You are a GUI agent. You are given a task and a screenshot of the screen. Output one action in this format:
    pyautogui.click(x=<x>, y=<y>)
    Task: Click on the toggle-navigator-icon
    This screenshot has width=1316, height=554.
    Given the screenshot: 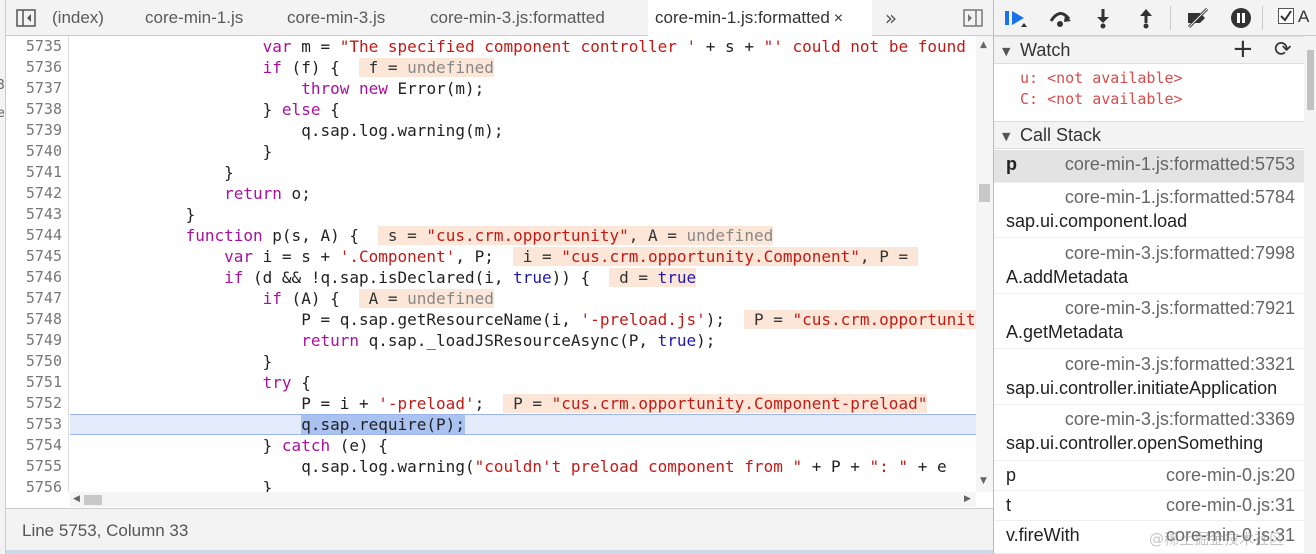 What is the action you would take?
    pyautogui.click(x=26, y=18)
    